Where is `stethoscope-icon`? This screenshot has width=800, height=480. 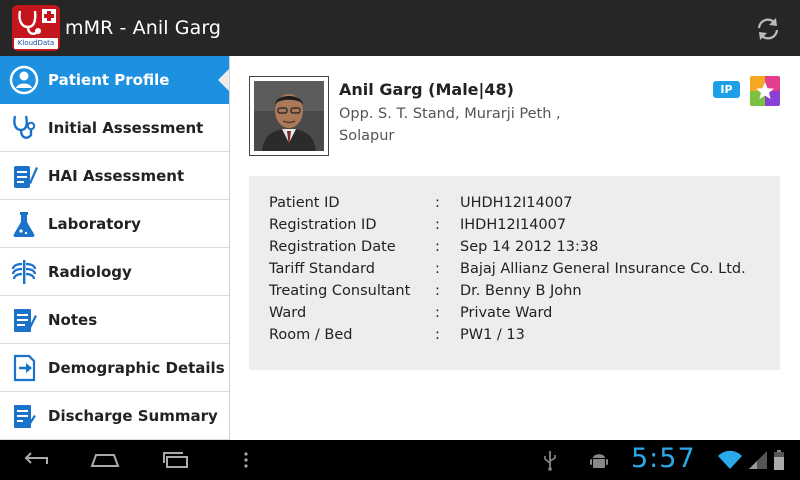
stethoscope-icon is located at coordinates (24, 128).